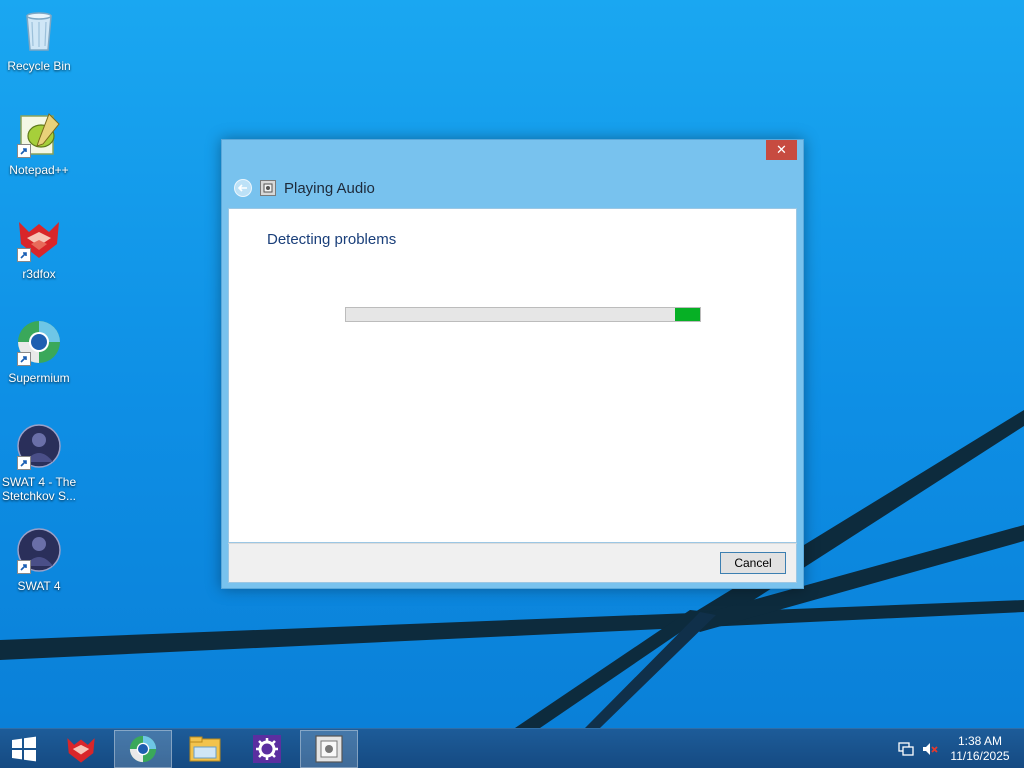 This screenshot has width=1024, height=768. Describe the element at coordinates (781, 150) in the screenshot. I see `close-button: ✕` at that location.